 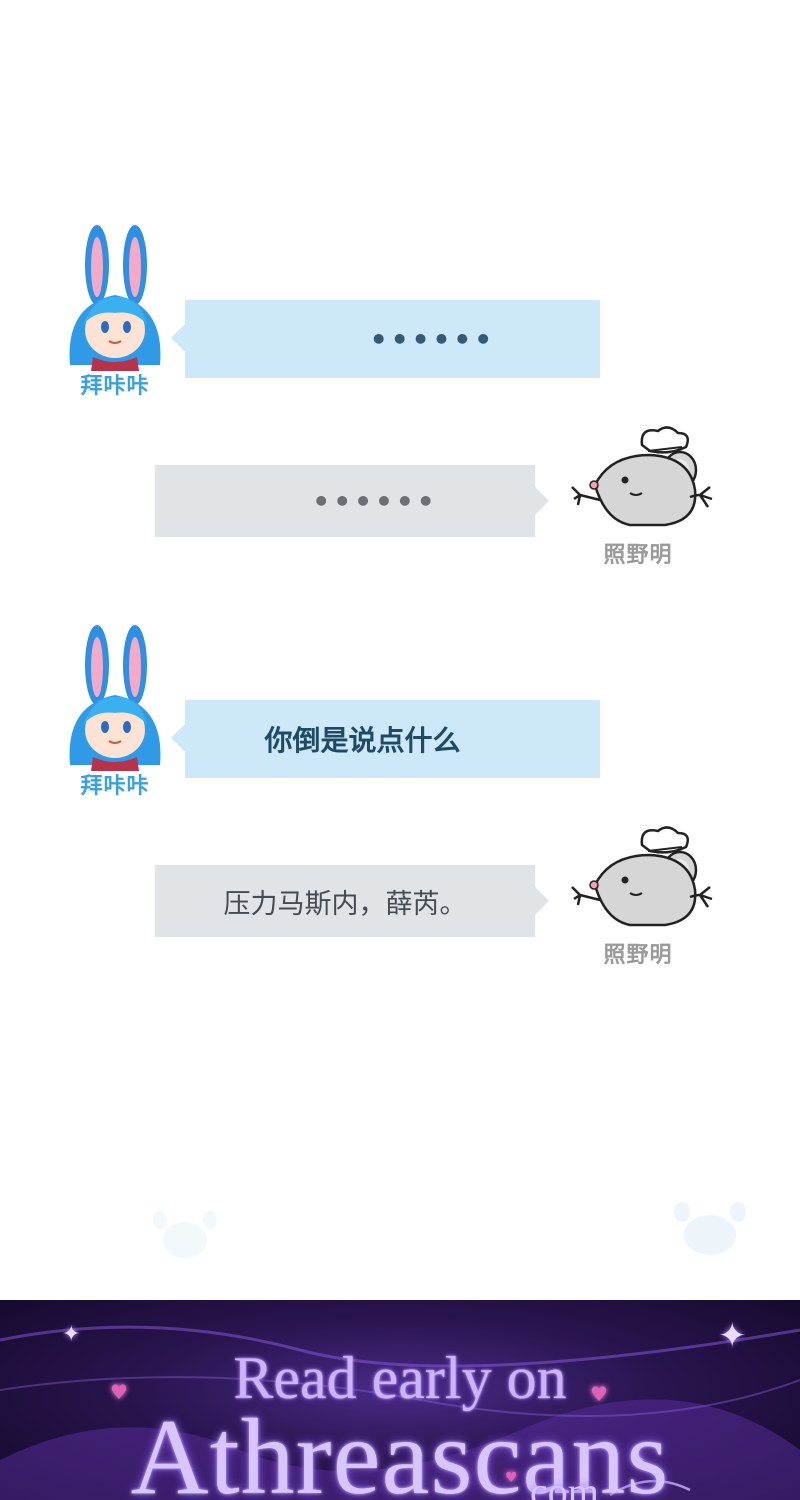 What do you see at coordinates (559, 1484) in the screenshot?
I see `banner-domain: .com` at bounding box center [559, 1484].